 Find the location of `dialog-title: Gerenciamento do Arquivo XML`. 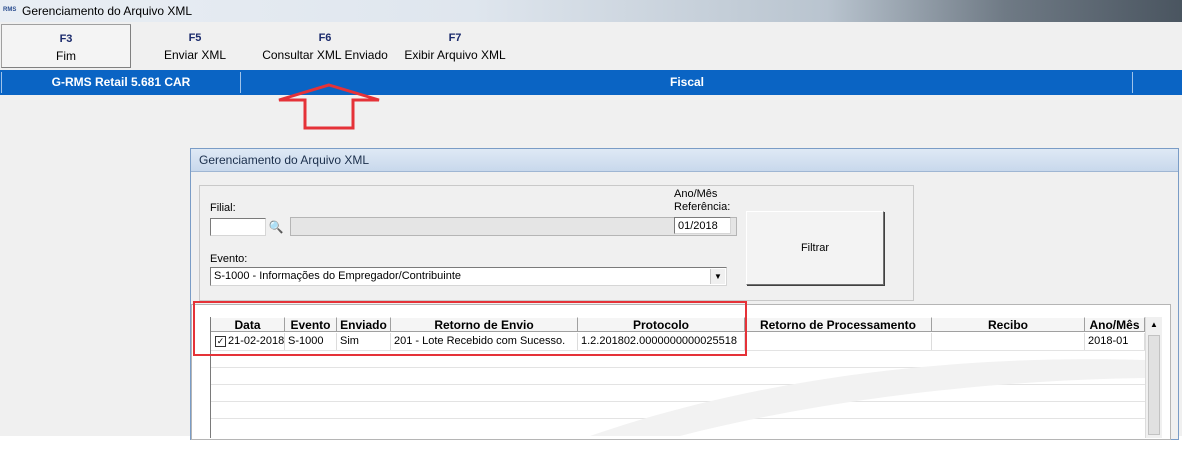

dialog-title: Gerenciamento do Arquivo XML is located at coordinates (284, 160).